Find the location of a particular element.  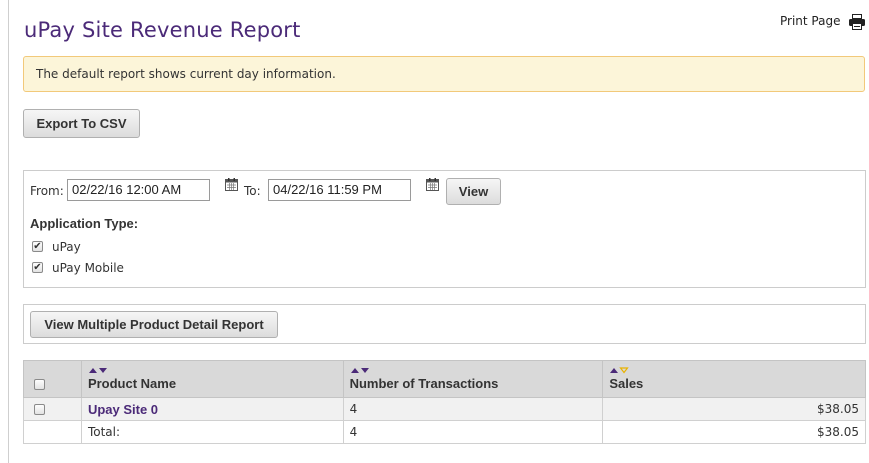

total-sales-cell: $38.05 is located at coordinates (734, 432).